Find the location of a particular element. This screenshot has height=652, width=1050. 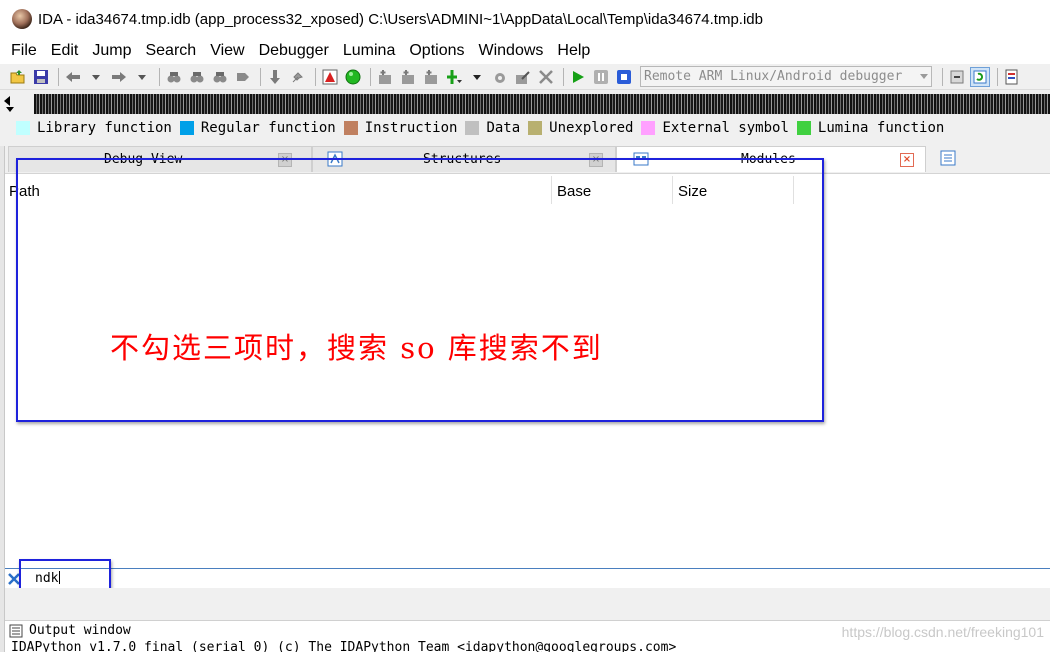

legend-label: Unexplored is located at coordinates (591, 128).